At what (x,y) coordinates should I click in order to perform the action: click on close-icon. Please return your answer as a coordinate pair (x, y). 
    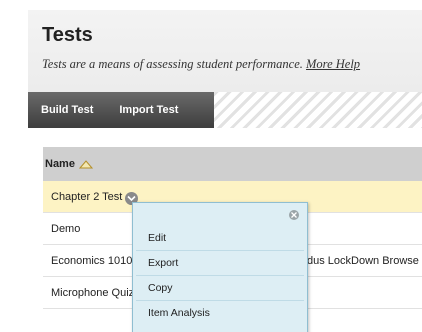
    Looking at the image, I should click on (294, 215).